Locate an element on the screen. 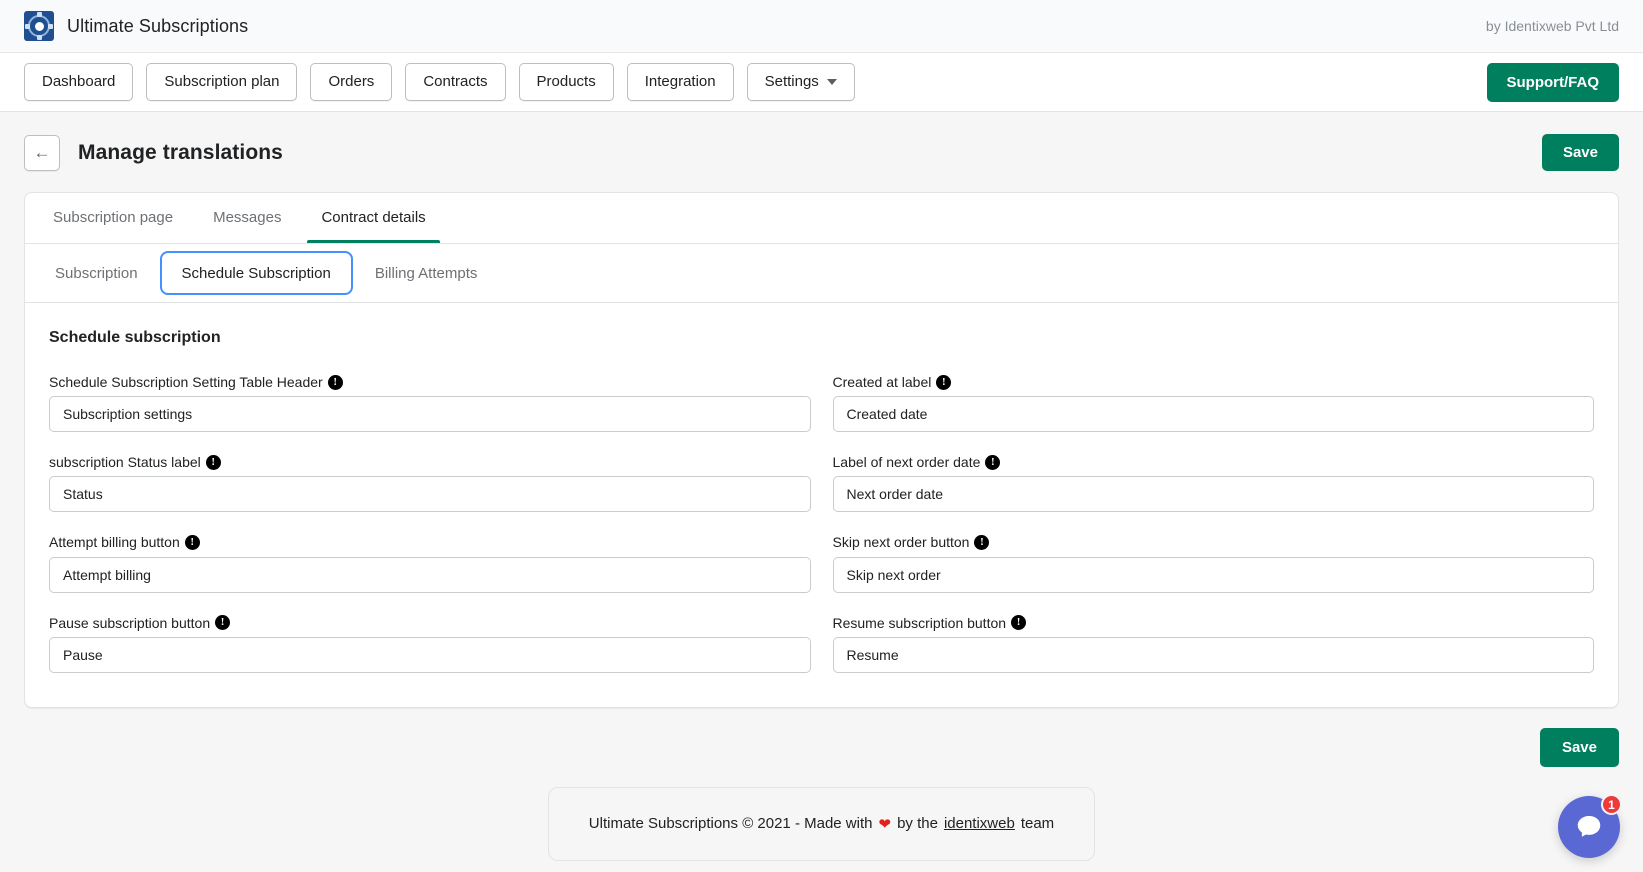 This screenshot has width=1643, height=872. page-title: Manage translations is located at coordinates (180, 152).